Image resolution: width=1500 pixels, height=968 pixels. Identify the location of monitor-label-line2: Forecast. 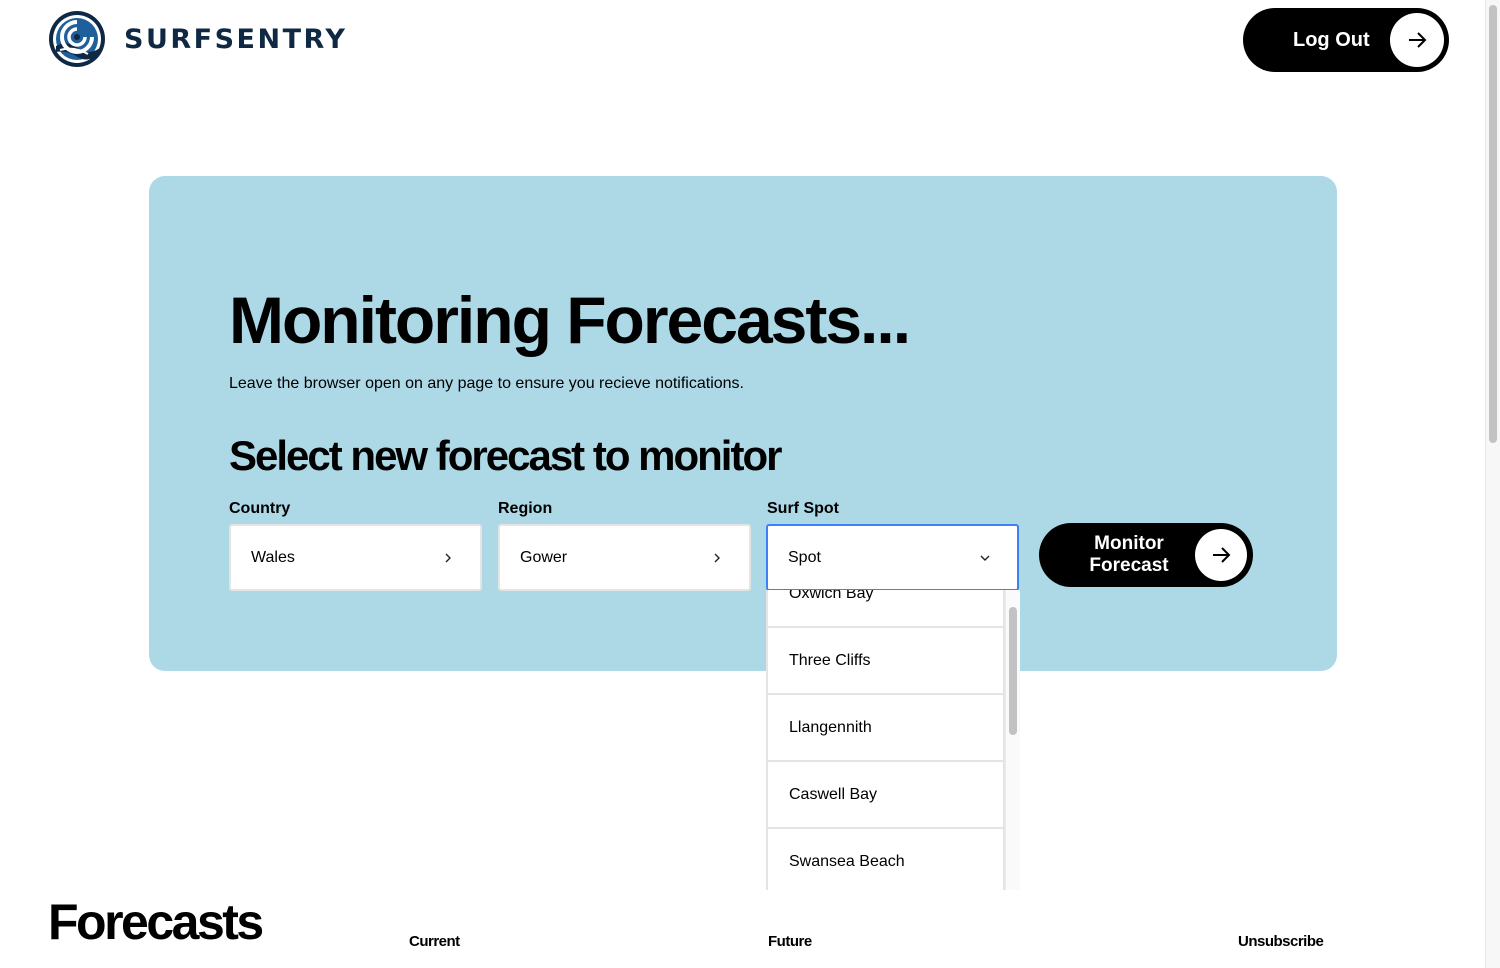
(1129, 565).